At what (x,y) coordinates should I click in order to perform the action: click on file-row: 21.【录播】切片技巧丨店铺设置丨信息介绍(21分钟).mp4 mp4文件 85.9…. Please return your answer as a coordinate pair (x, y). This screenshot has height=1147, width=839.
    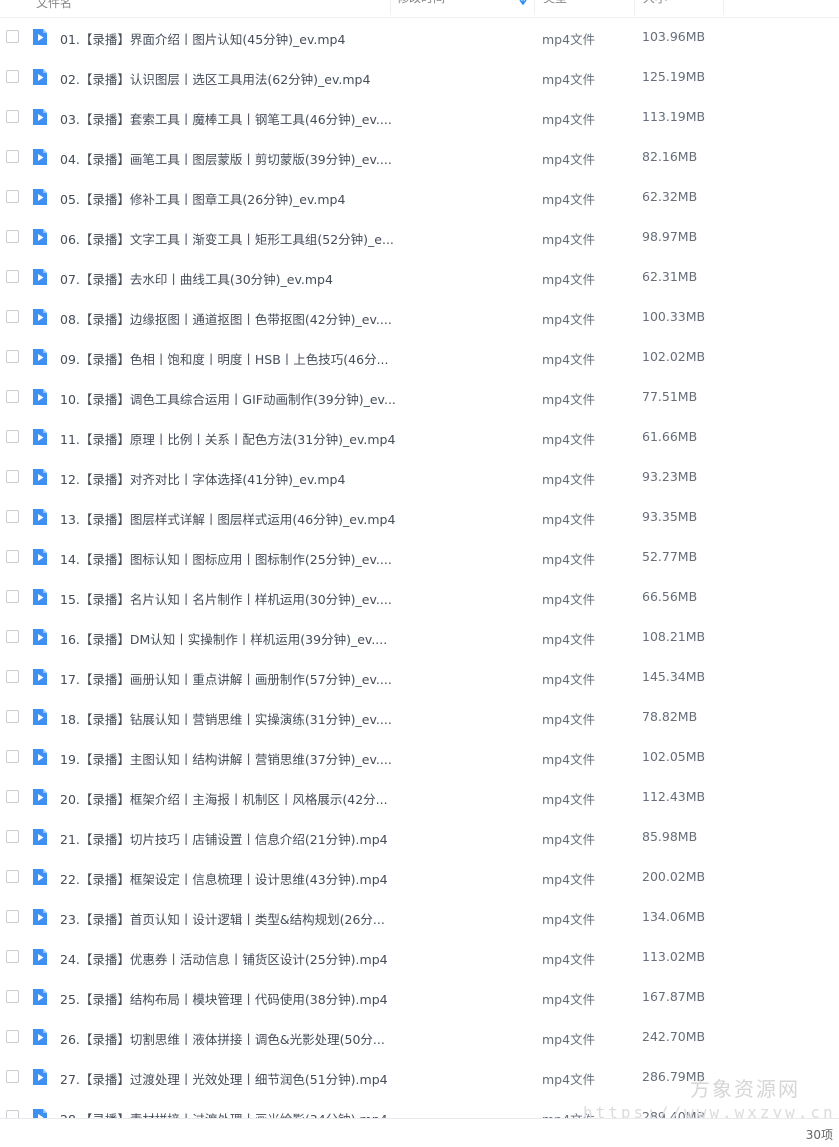
    Looking at the image, I should click on (419, 837).